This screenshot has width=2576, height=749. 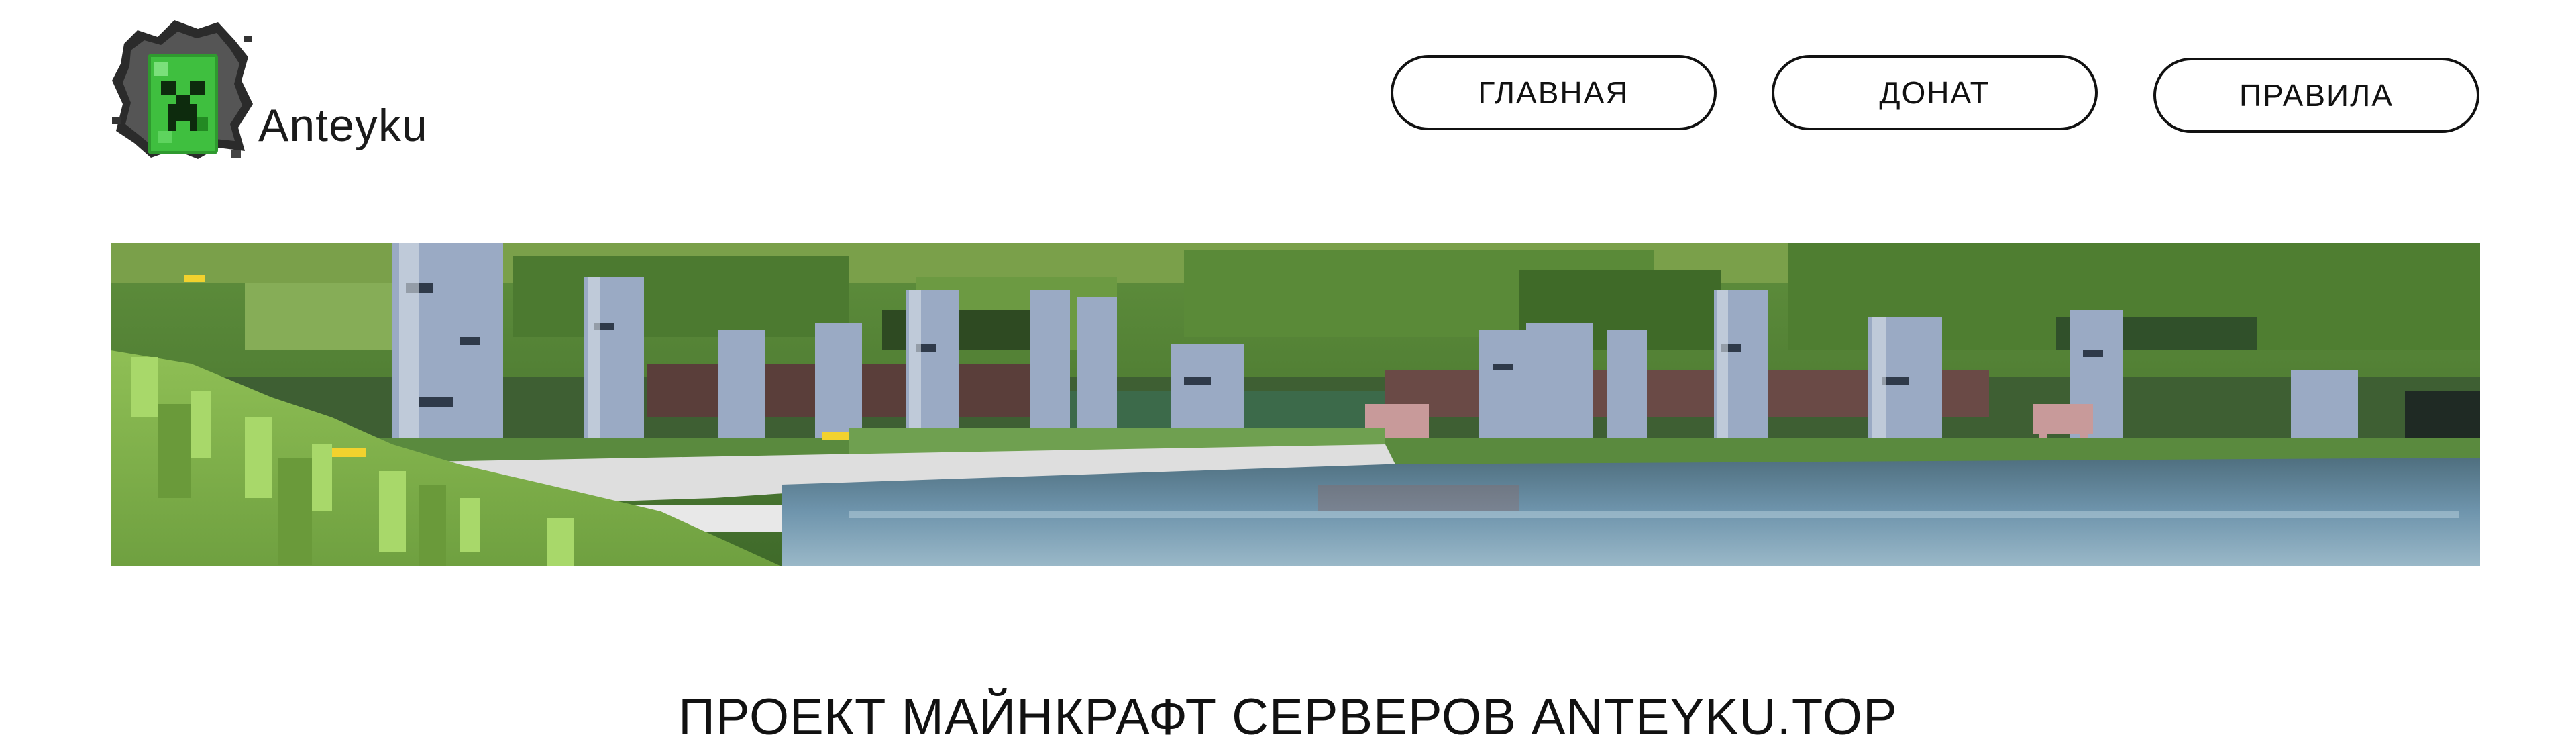 I want to click on creeper-icon, so click(x=182, y=90).